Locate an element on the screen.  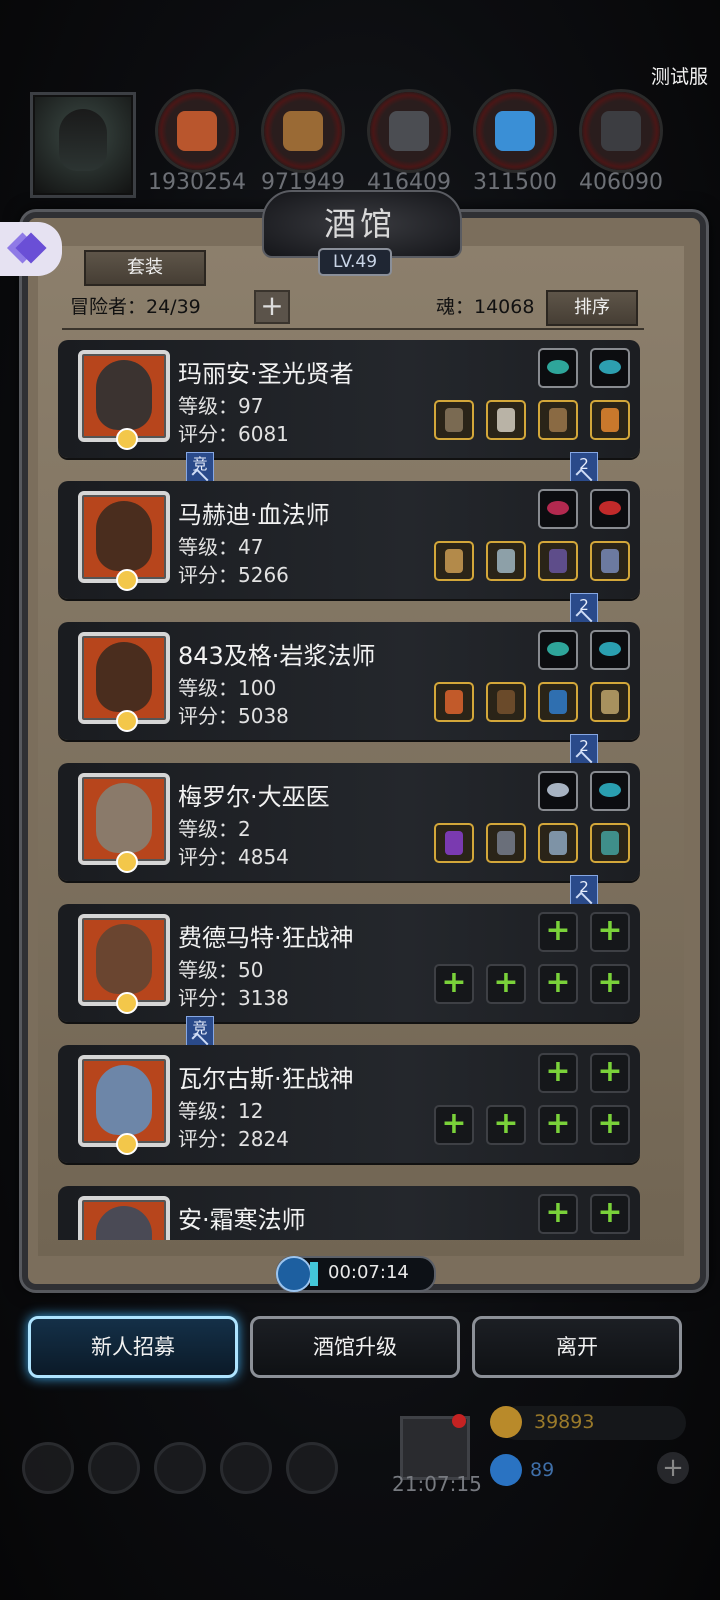
old-shaman-portrait is located at coordinates (124, 823).